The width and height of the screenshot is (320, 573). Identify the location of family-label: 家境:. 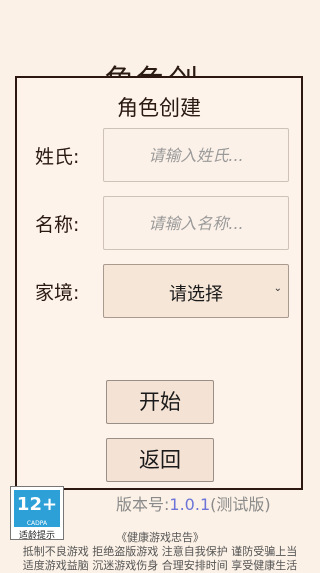
(57, 293).